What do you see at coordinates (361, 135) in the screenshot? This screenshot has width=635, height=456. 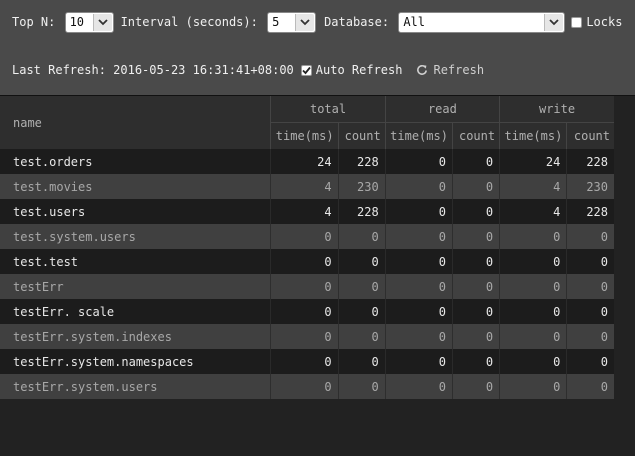 I see `header-total-count: count` at bounding box center [361, 135].